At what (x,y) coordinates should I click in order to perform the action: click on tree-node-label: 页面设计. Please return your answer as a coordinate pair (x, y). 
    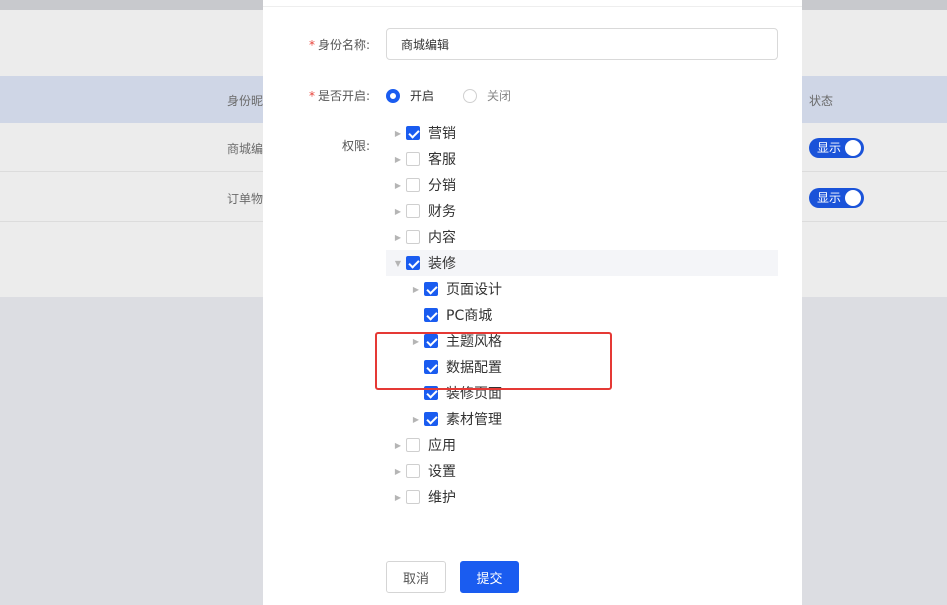
    Looking at the image, I should click on (474, 290).